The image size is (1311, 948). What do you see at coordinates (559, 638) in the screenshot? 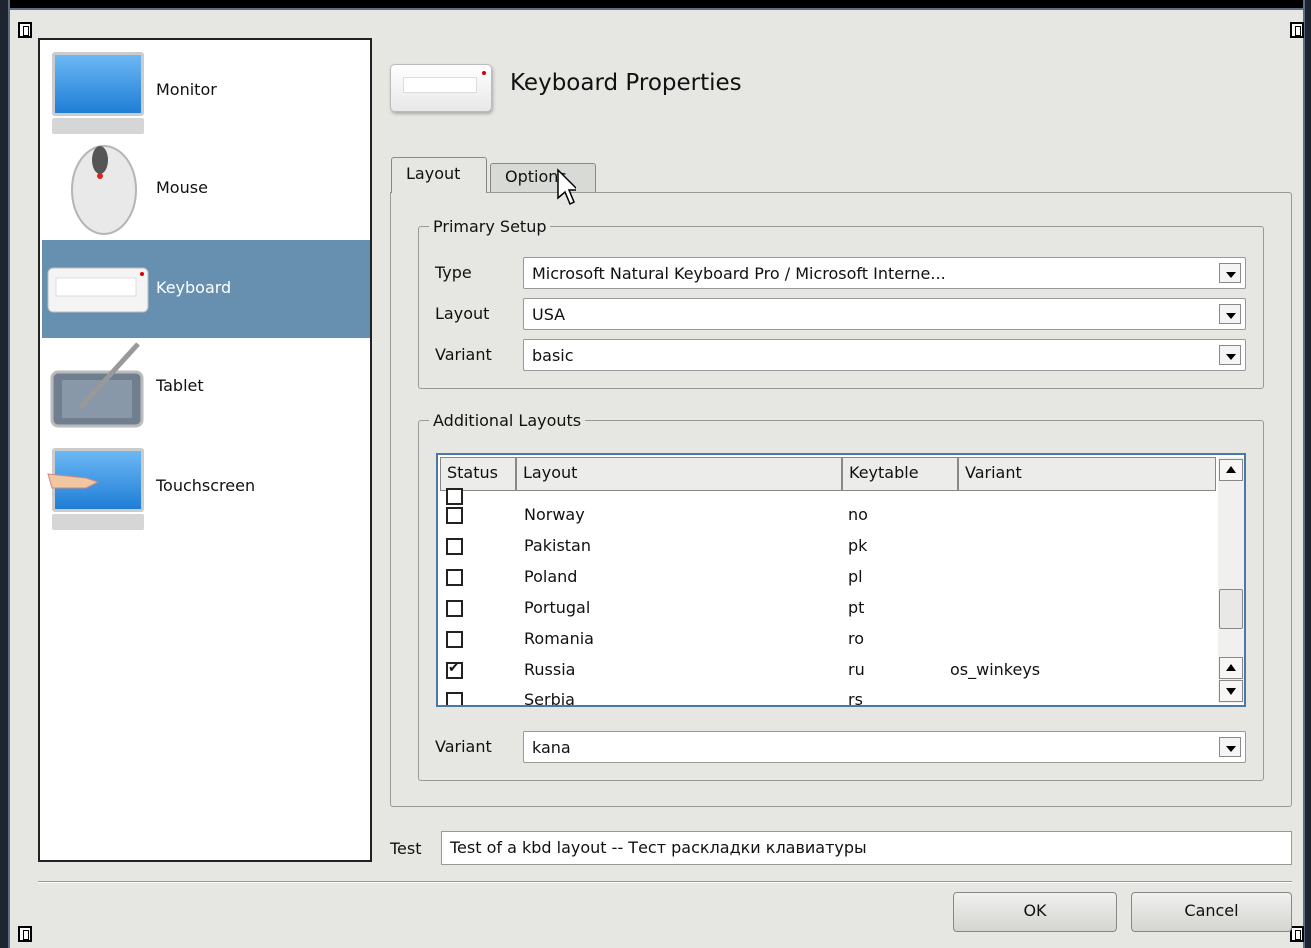
I see `layout-cell: Romania` at bounding box center [559, 638].